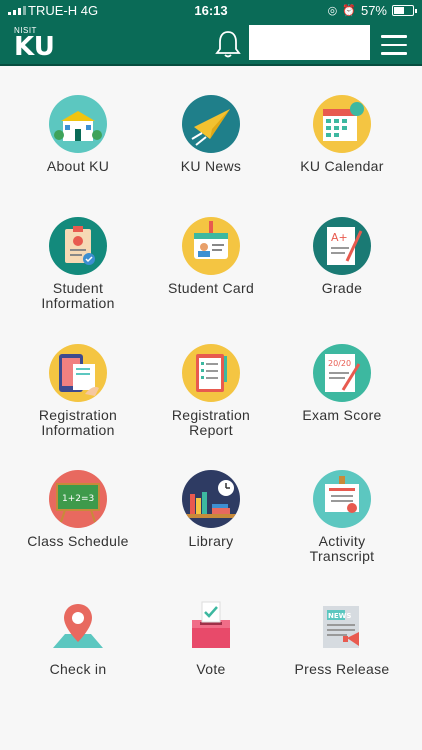 The width and height of the screenshot is (422, 750). Describe the element at coordinates (211, 373) in the screenshot. I see `checklist-icon` at that location.